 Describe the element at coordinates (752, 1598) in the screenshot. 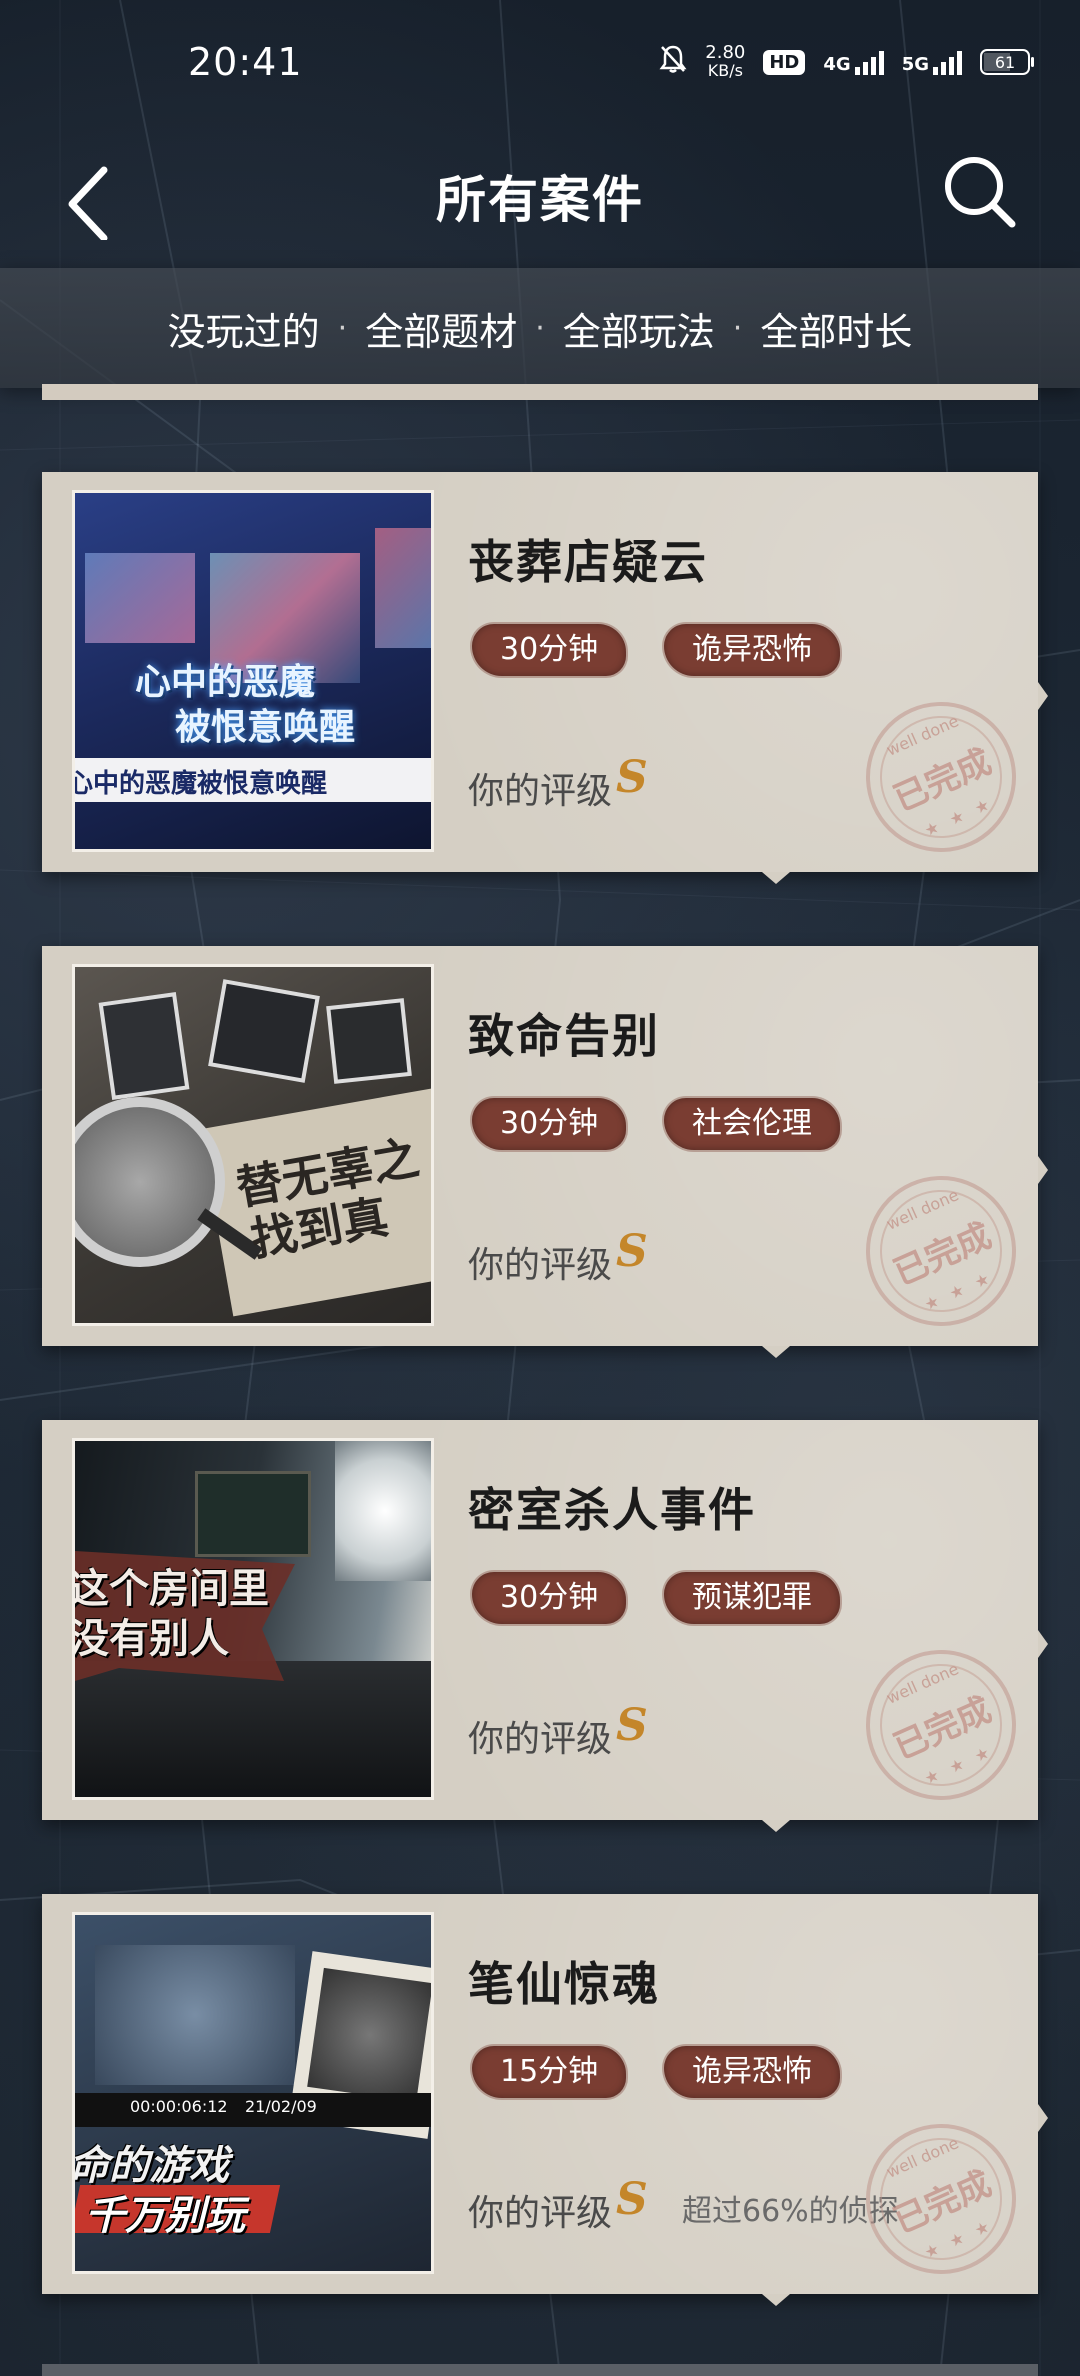

I see `genre-tag: 预谋犯罪` at that location.